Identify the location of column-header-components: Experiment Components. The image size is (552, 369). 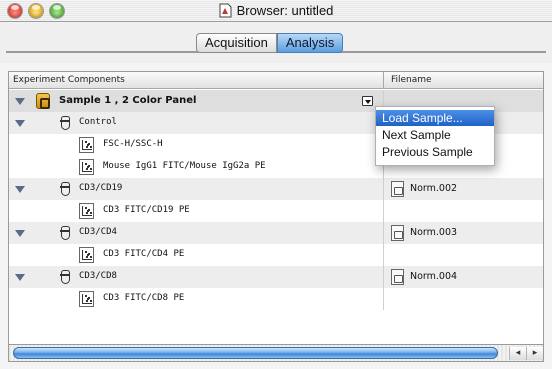
(69, 80).